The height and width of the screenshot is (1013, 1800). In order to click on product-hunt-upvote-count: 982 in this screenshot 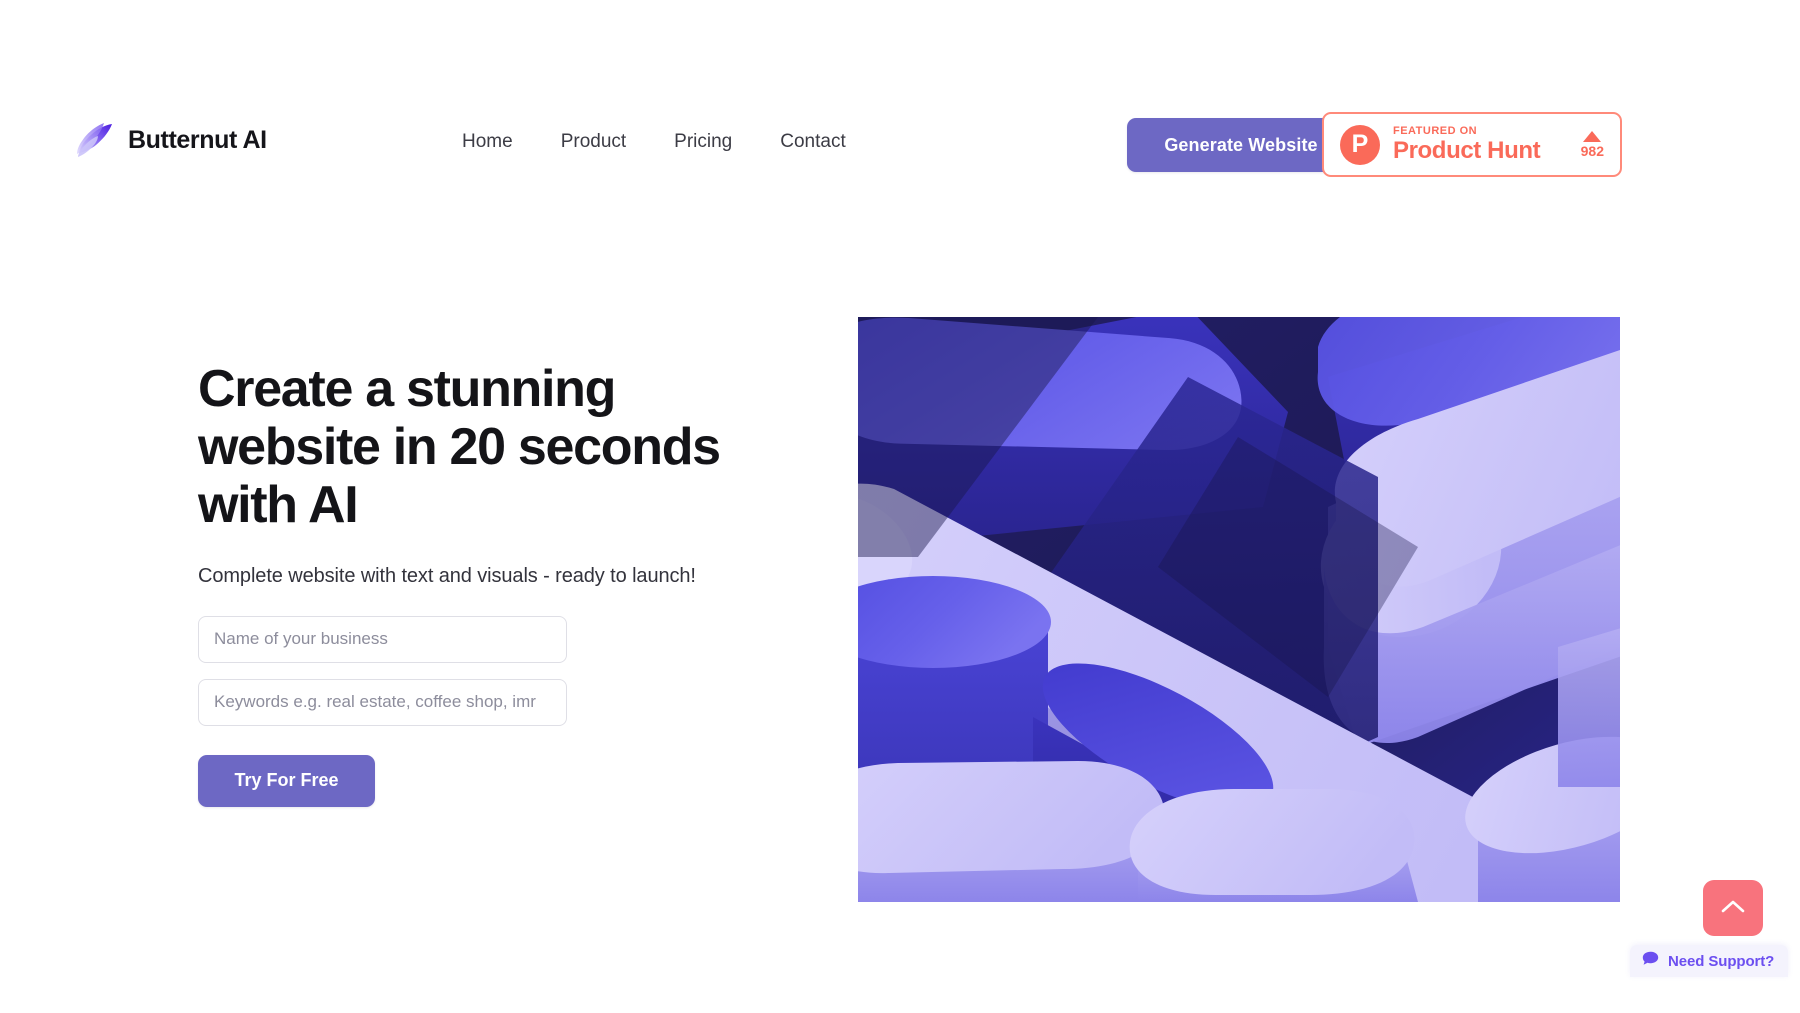, I will do `click(1592, 151)`.